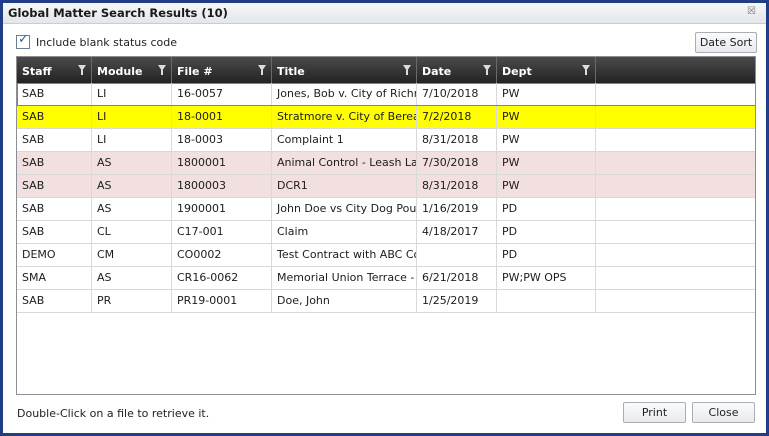 The height and width of the screenshot is (436, 769). I want to click on table-row: SAB PR PR19-0001 Doe, John 1/25/2019, so click(386, 301).